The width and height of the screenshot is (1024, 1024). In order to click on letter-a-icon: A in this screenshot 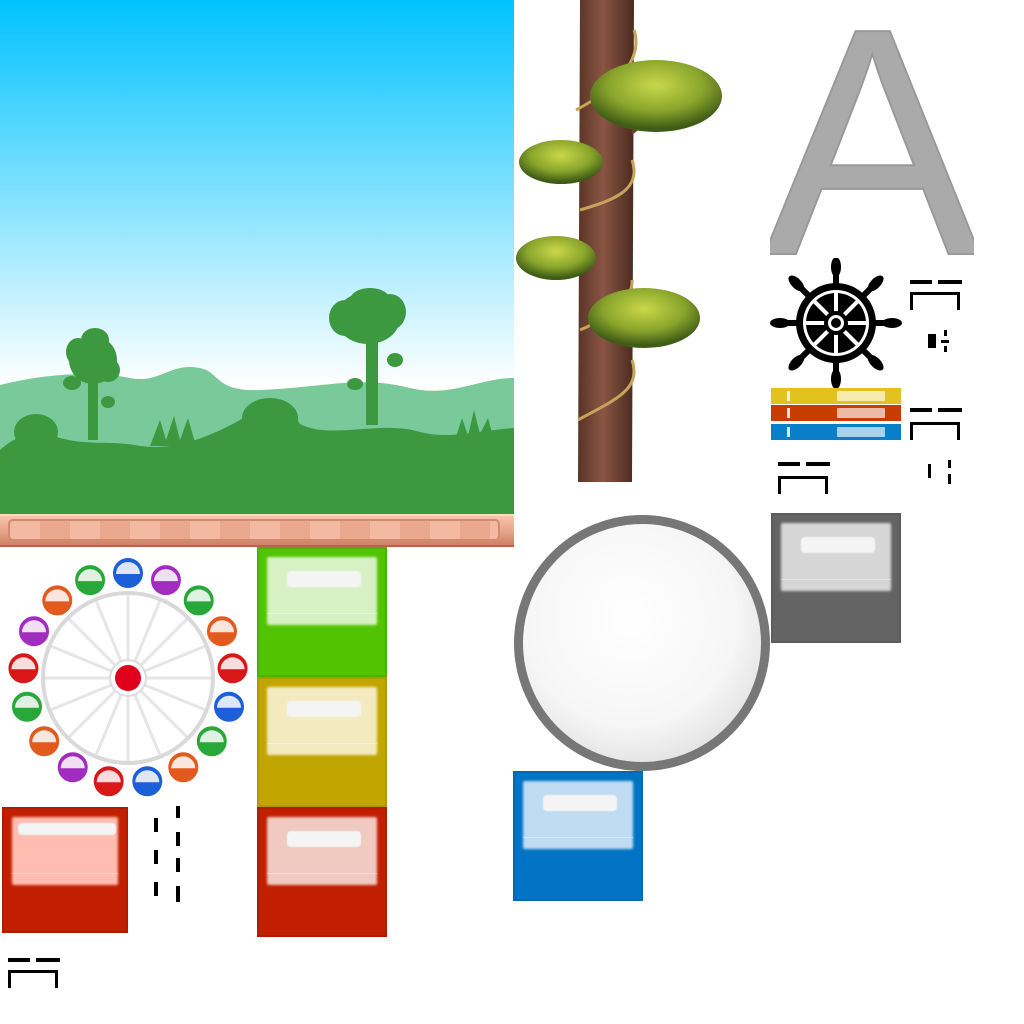, I will do `click(873, 162)`.